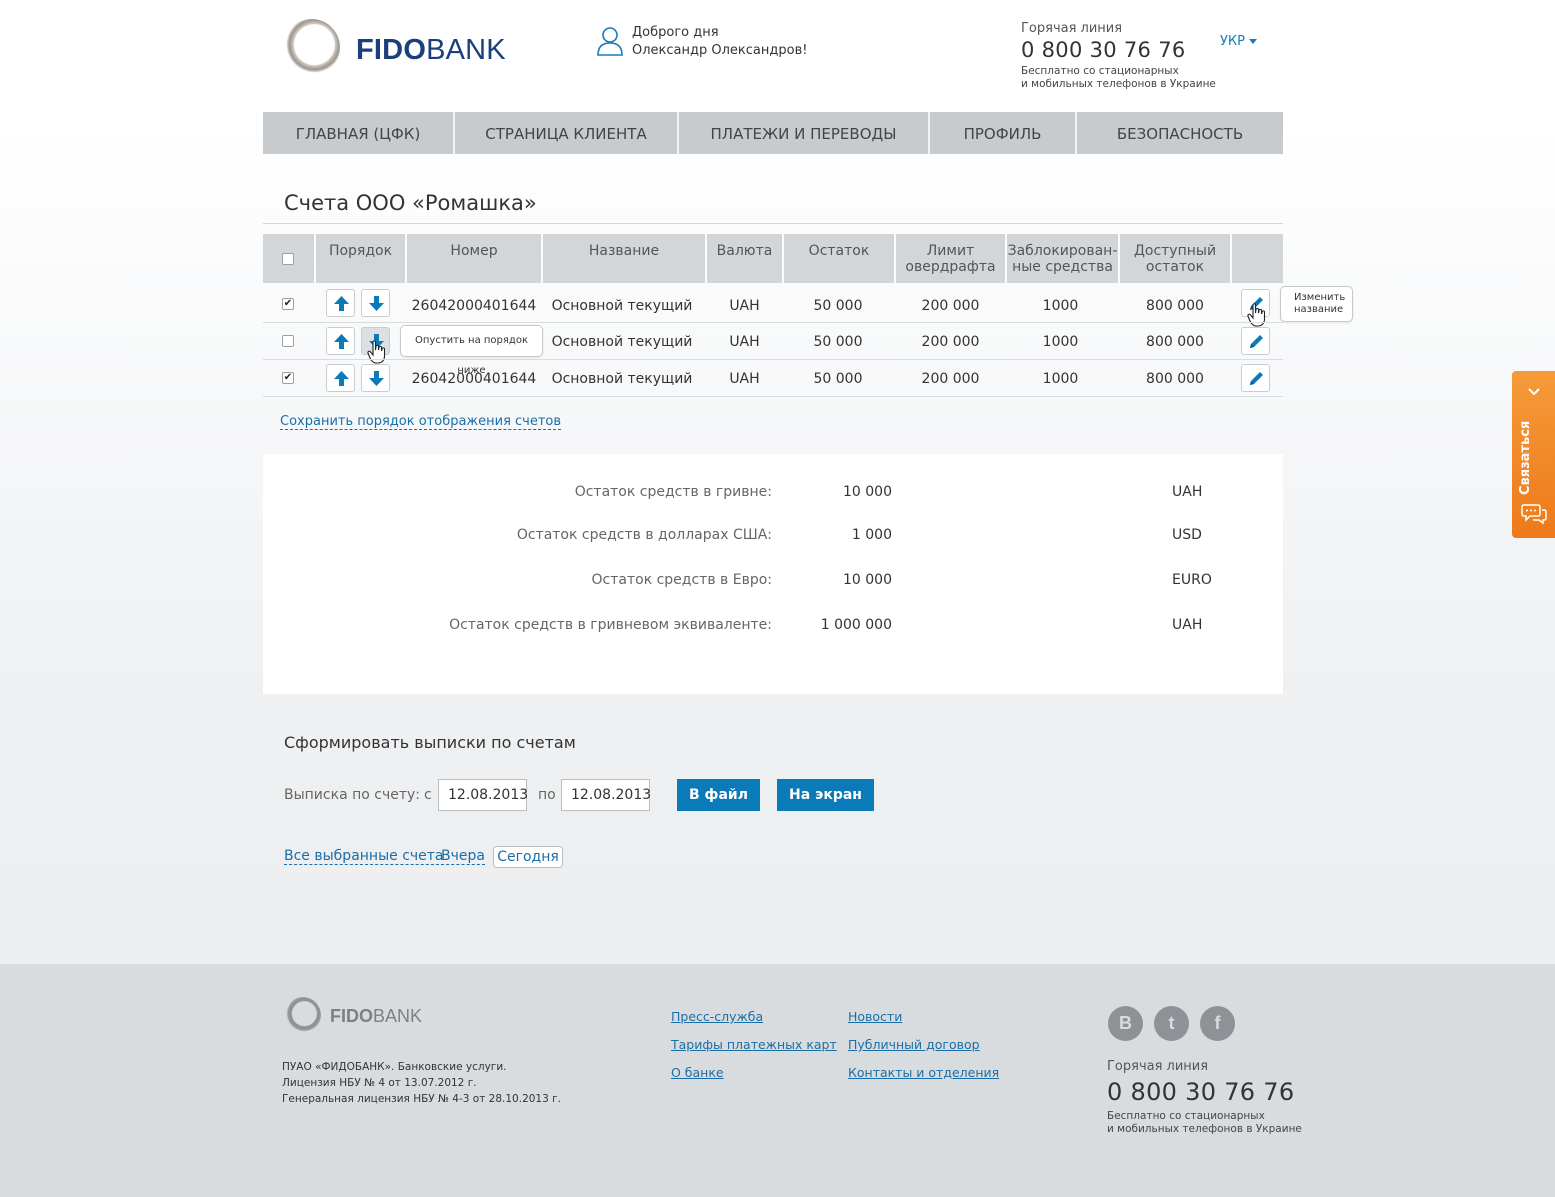 Image resolution: width=1555 pixels, height=1197 pixels. Describe the element at coordinates (1062, 251) in the screenshot. I see `header-blocked-line1: Заблокирован-` at that location.